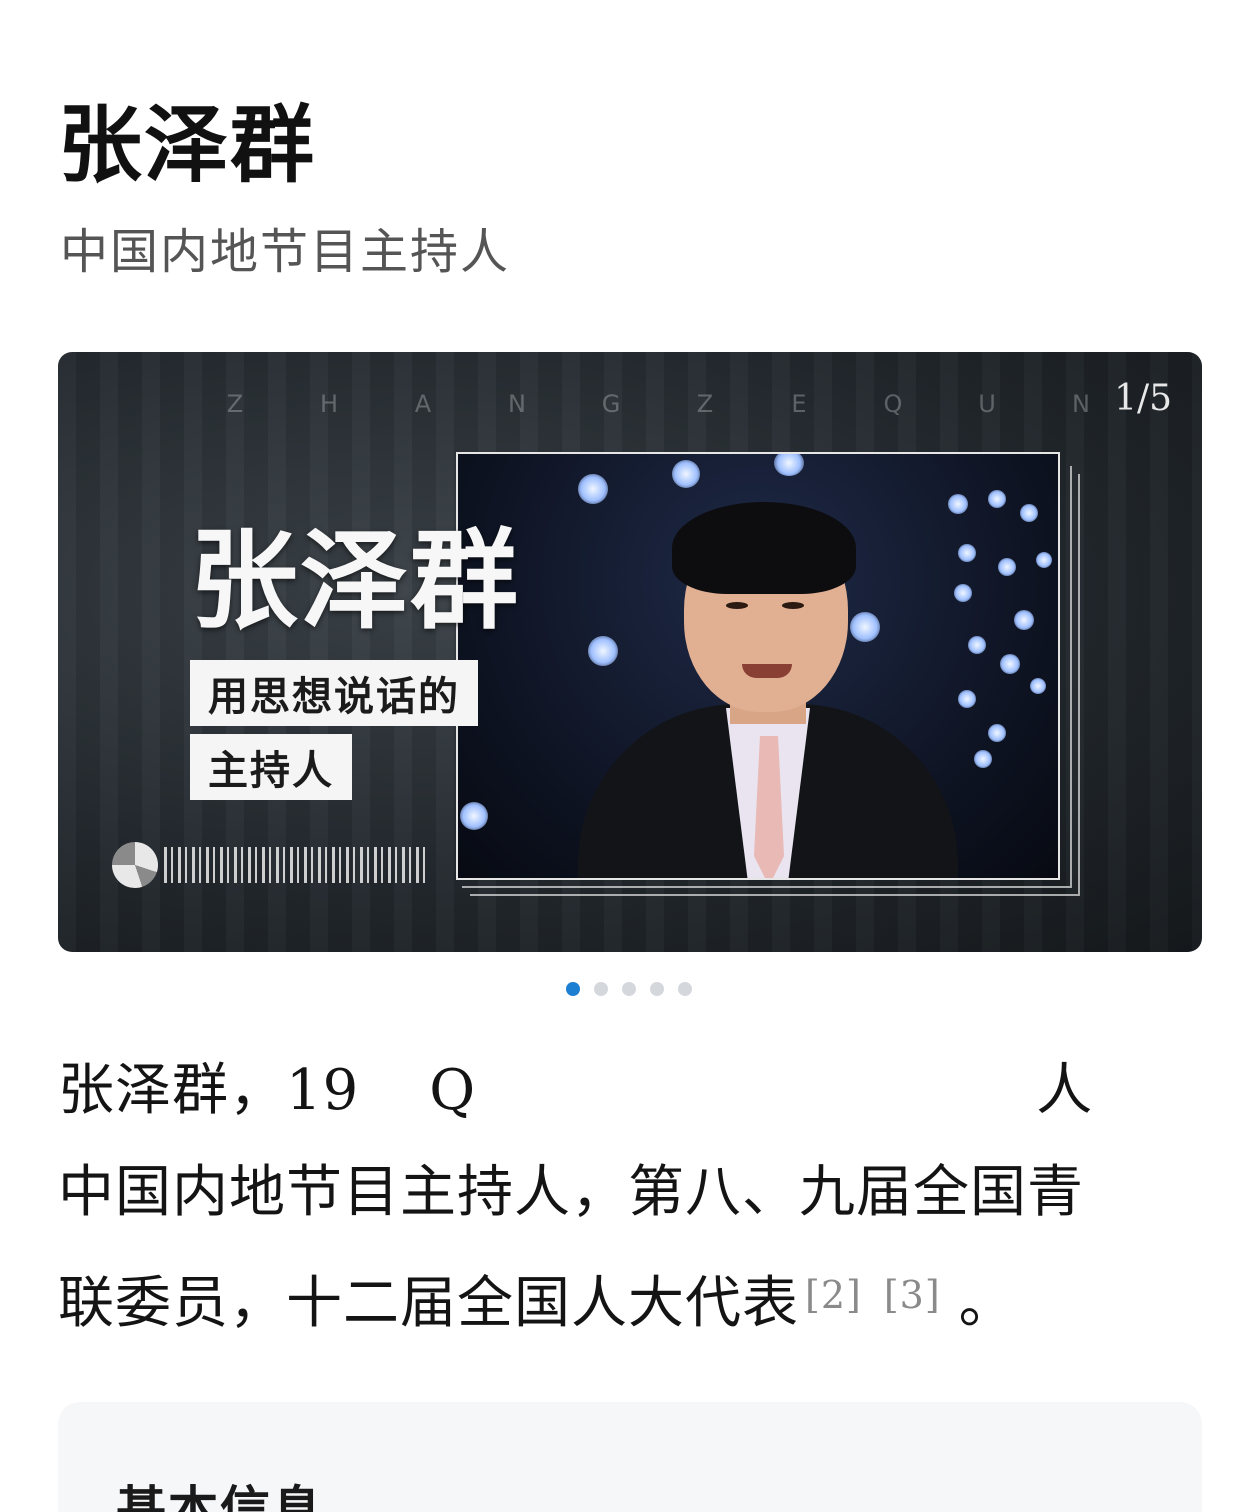 This screenshot has width=1260, height=1512. Describe the element at coordinates (423, 404) in the screenshot. I see `pinyin-letter: A` at that location.